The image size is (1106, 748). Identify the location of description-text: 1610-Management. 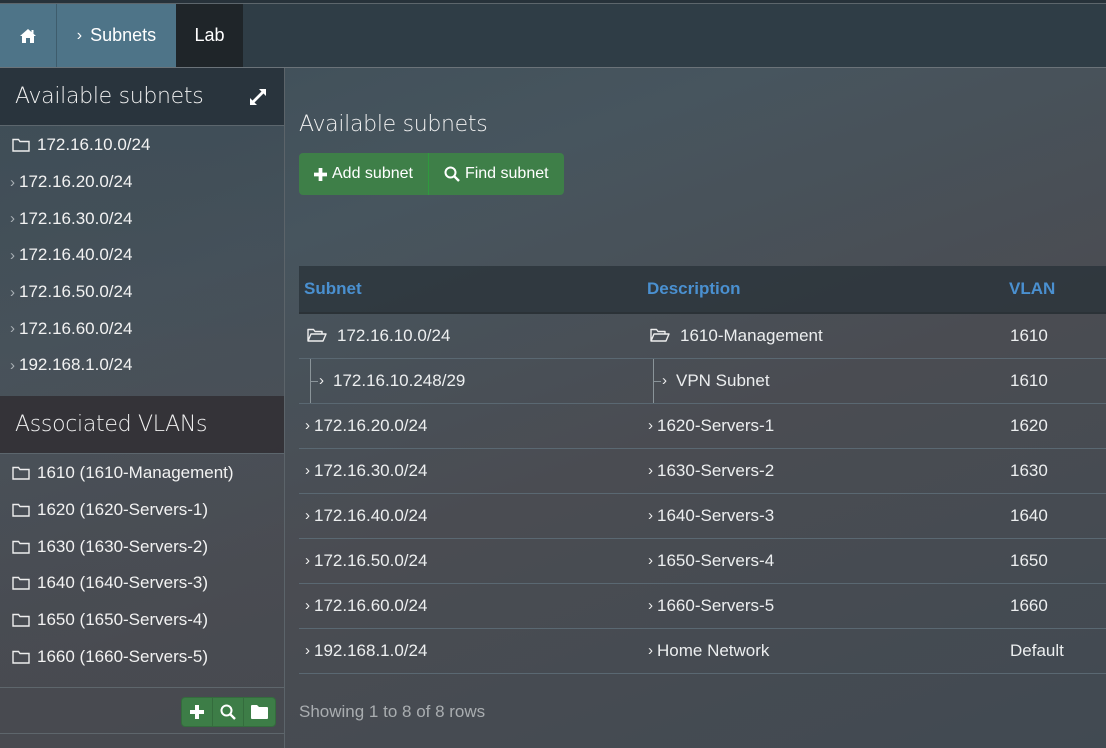
(751, 335).